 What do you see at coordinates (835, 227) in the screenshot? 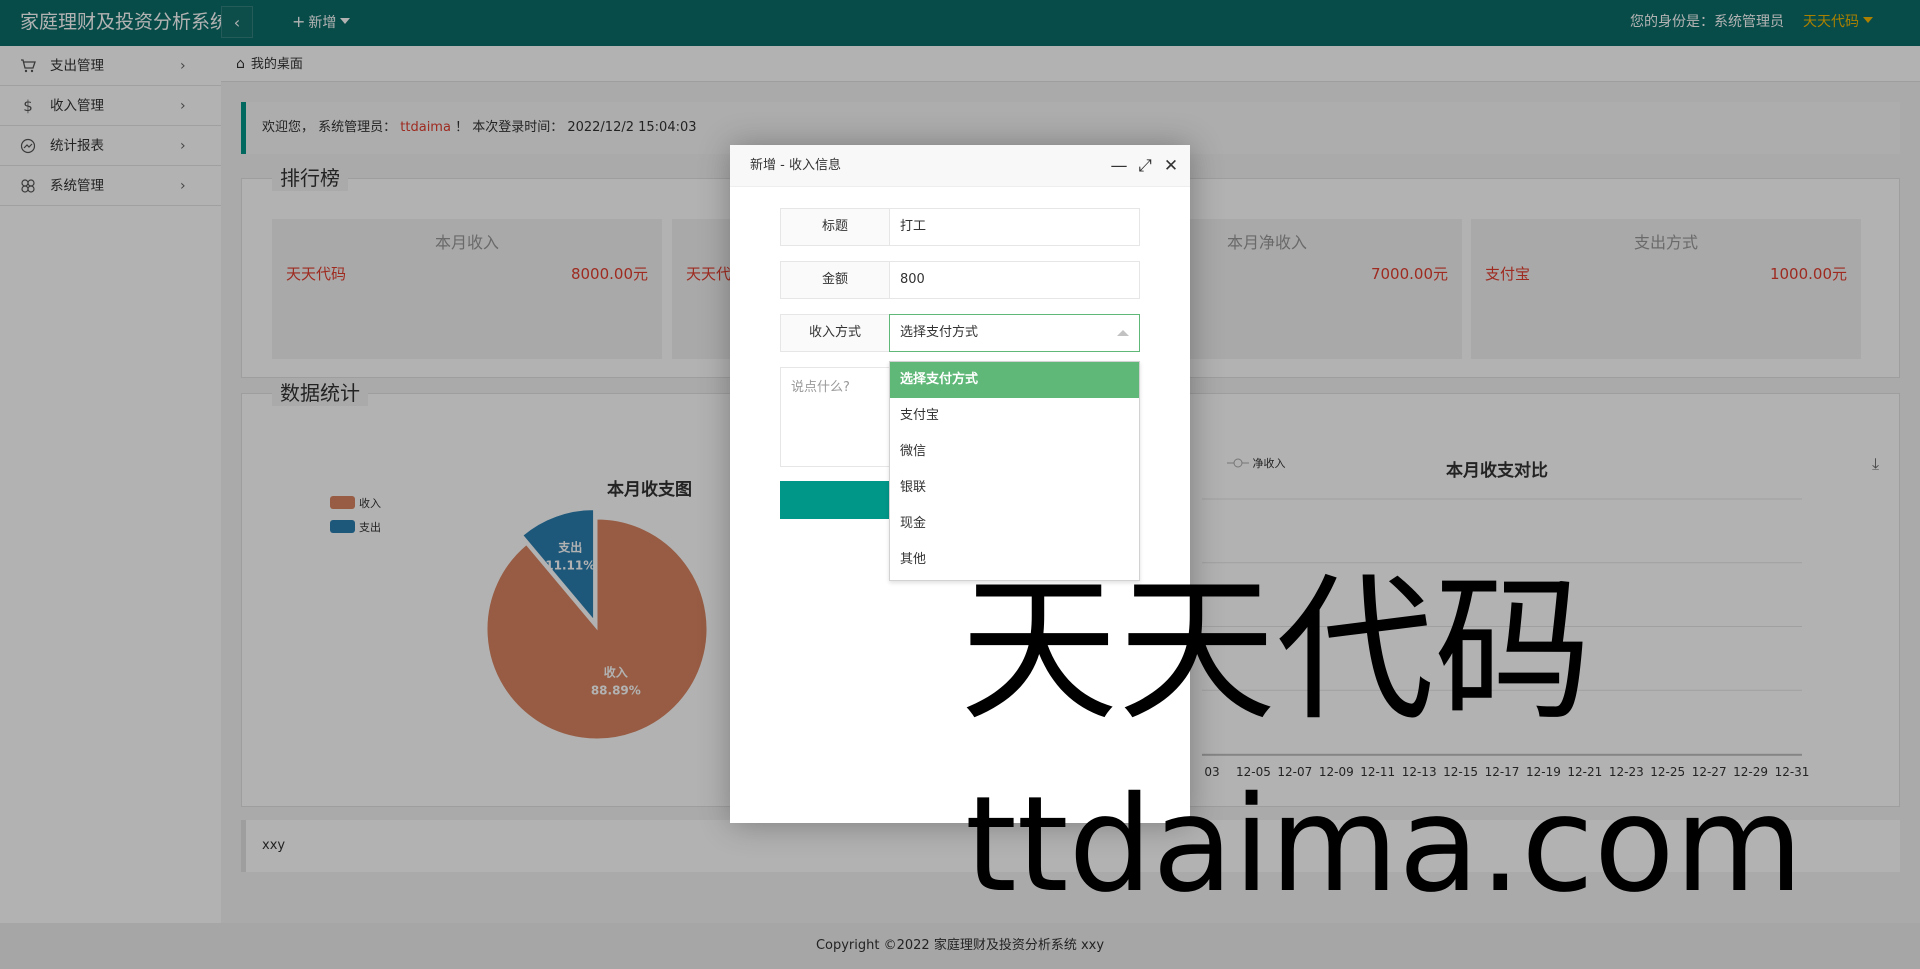
I see `title-field-label: 标题` at bounding box center [835, 227].